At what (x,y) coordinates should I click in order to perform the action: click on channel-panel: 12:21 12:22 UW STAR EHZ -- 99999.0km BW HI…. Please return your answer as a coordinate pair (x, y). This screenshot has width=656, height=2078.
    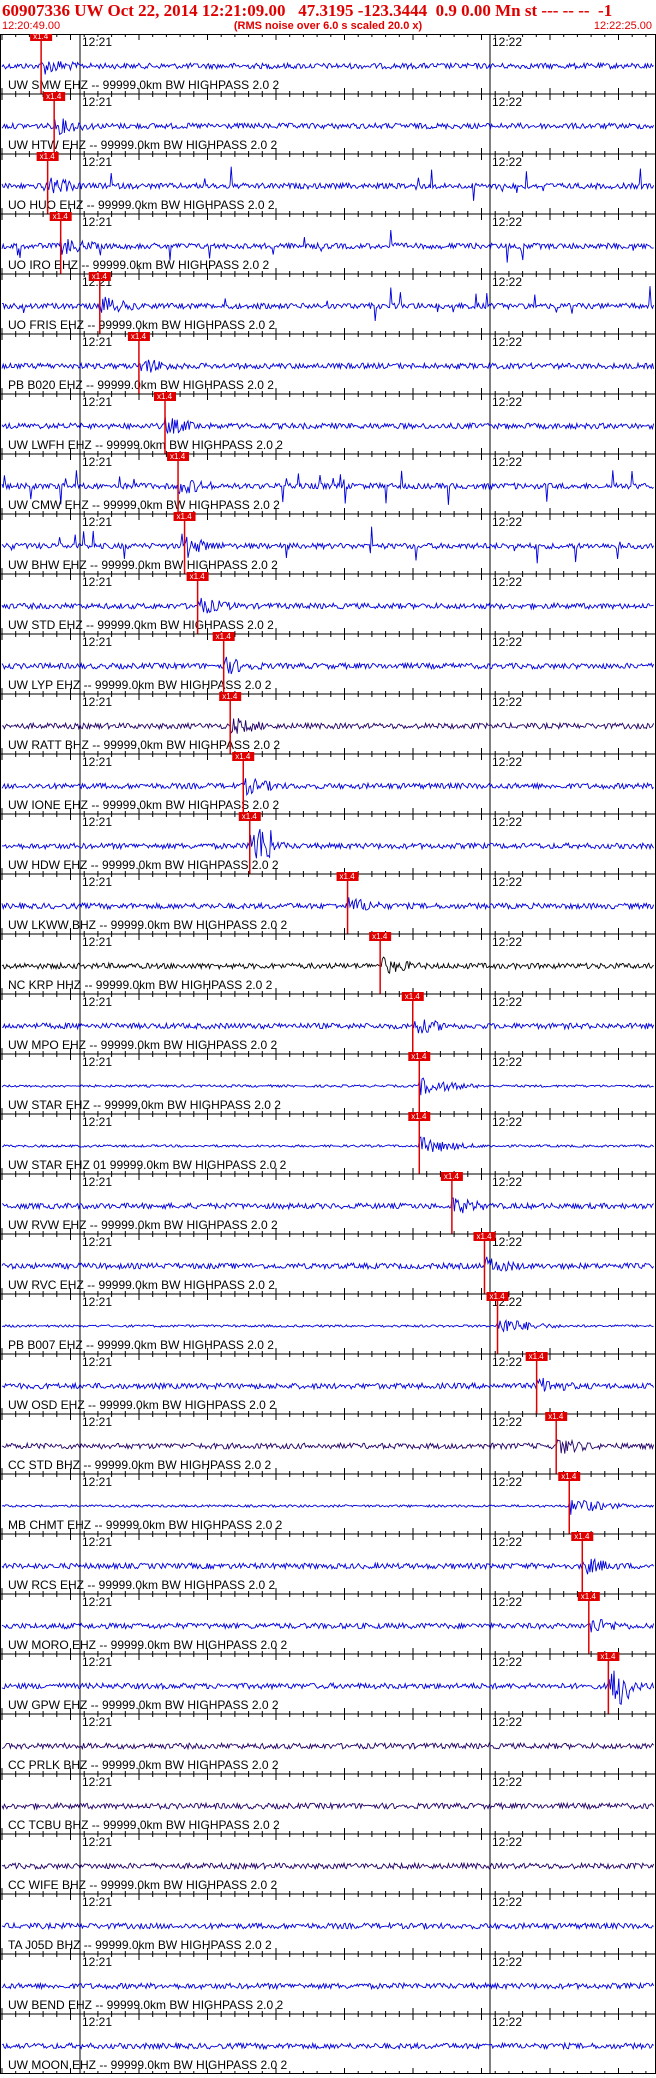
    Looking at the image, I should click on (328, 1083).